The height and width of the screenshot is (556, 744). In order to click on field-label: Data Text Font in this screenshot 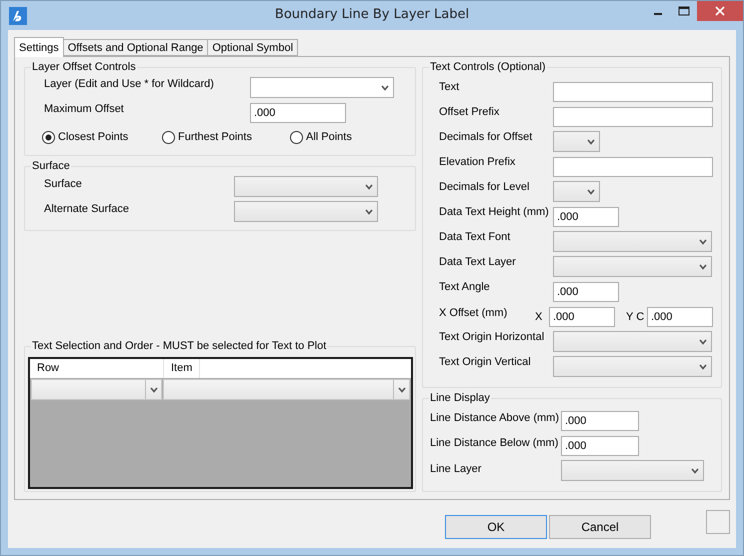, I will do `click(475, 237)`.